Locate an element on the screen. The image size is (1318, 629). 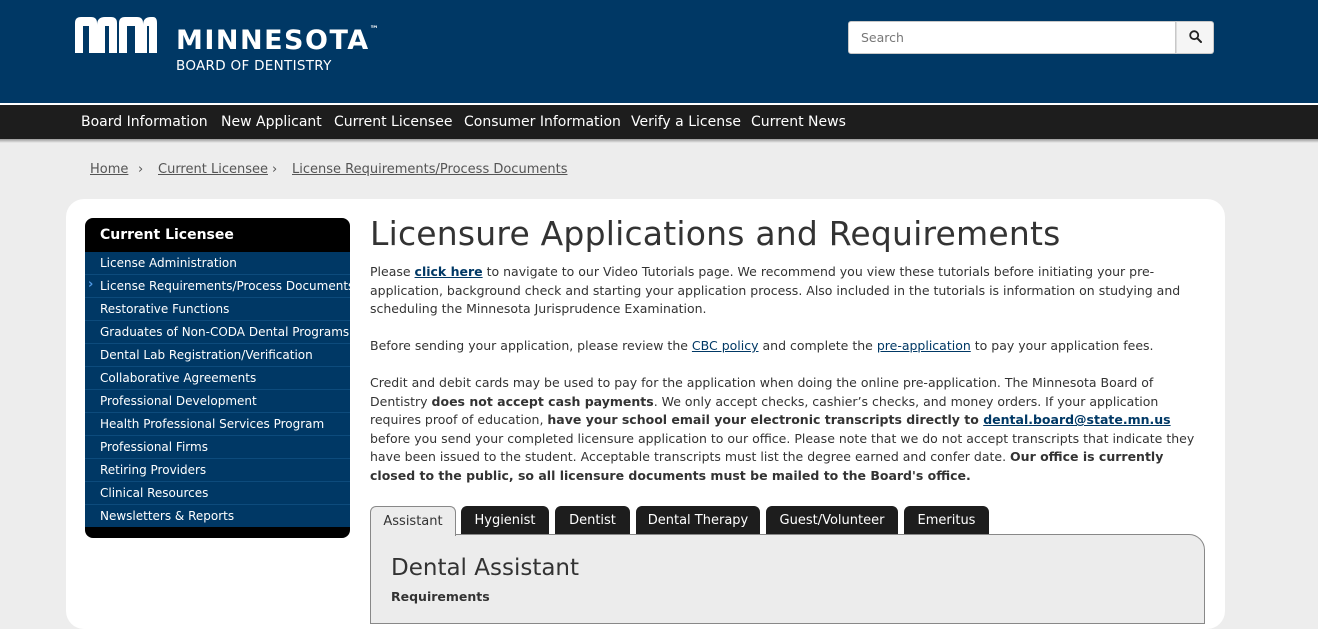
sidebar-item-non-coda-graduates: Graduates of Non-CODA Dental Programs is located at coordinates (217, 332).